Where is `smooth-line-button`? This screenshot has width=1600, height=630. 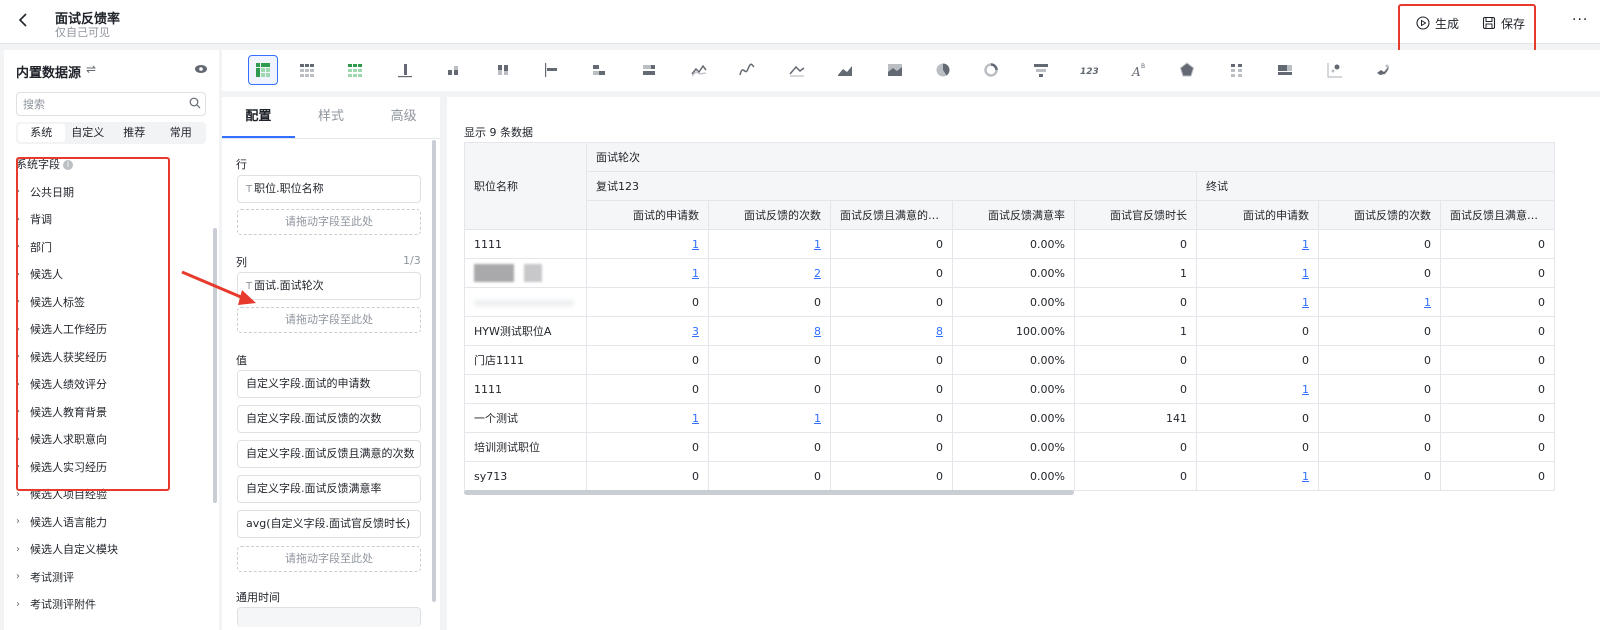
smooth-line-button is located at coordinates (747, 70).